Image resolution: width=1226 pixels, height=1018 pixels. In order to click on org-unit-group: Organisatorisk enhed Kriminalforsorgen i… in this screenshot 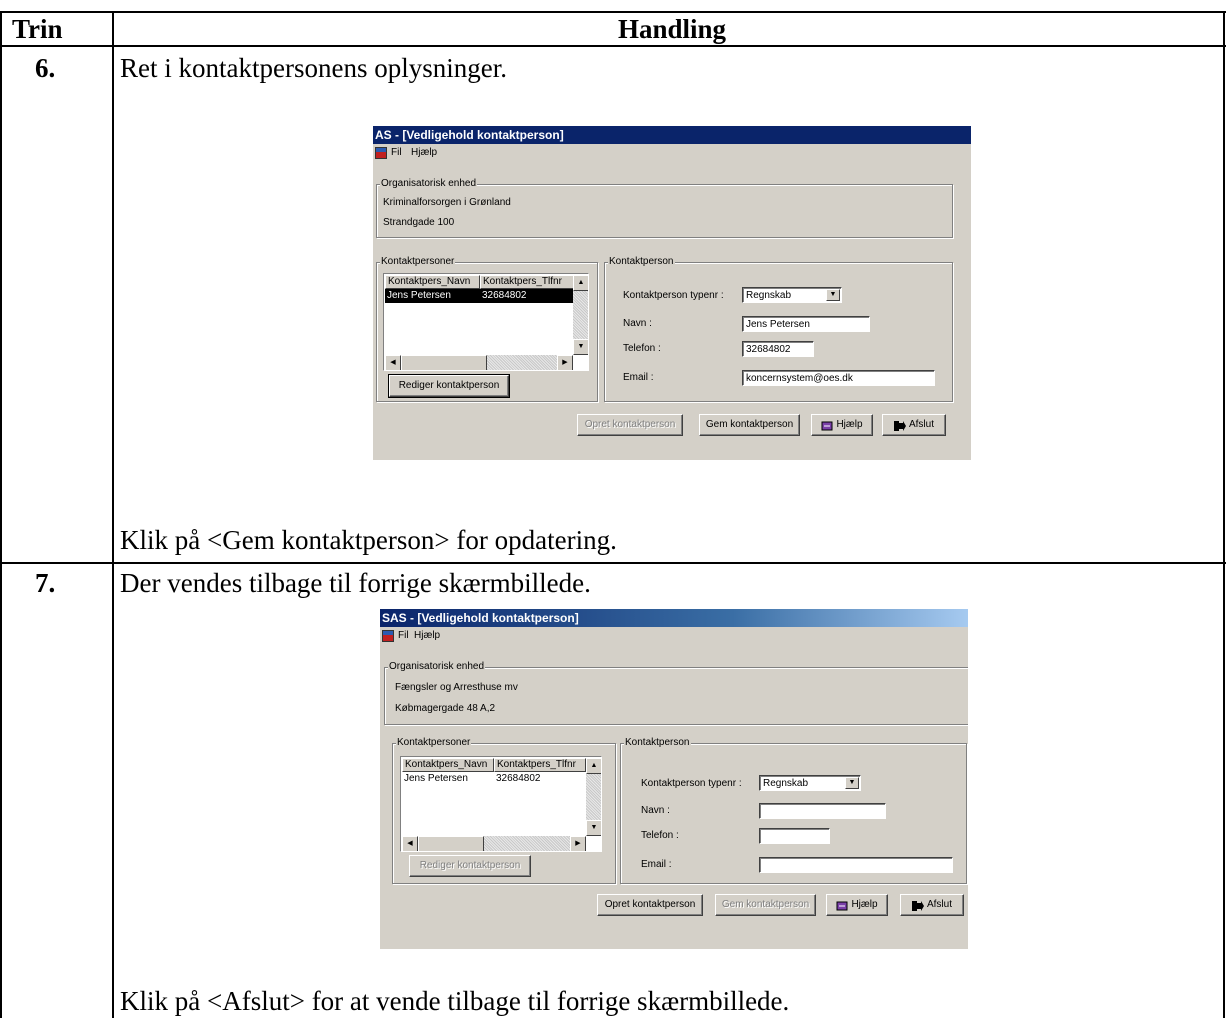, I will do `click(664, 208)`.